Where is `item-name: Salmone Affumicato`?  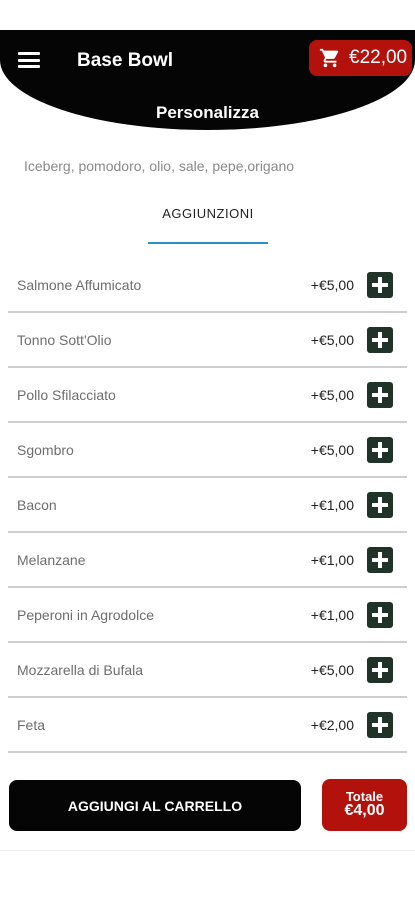
item-name: Salmone Affumicato is located at coordinates (79, 284).